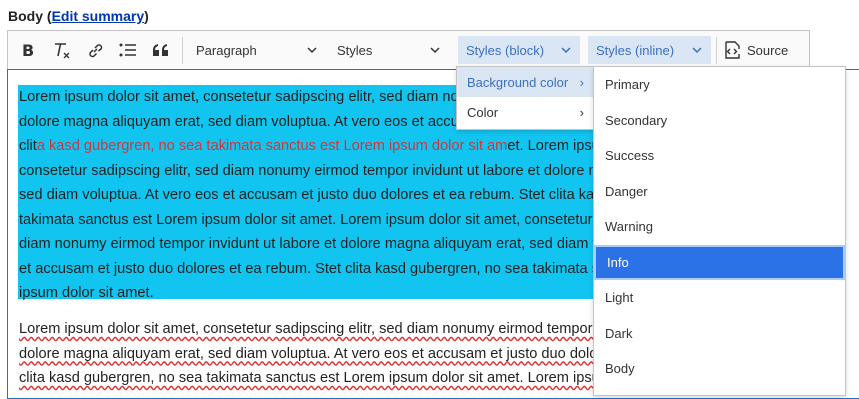 Image resolution: width=859 pixels, height=399 pixels. I want to click on remove-format-icon, so click(62, 51).